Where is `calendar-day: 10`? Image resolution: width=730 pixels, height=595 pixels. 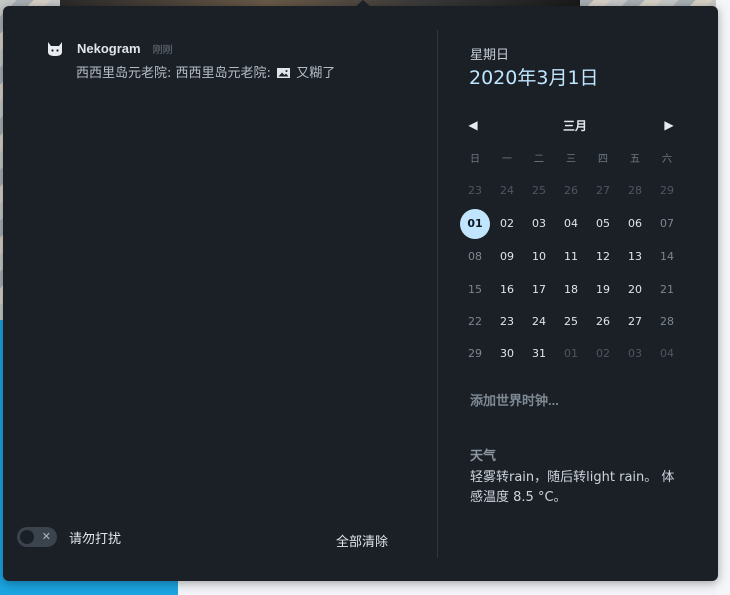
calendar-day: 10 is located at coordinates (539, 257).